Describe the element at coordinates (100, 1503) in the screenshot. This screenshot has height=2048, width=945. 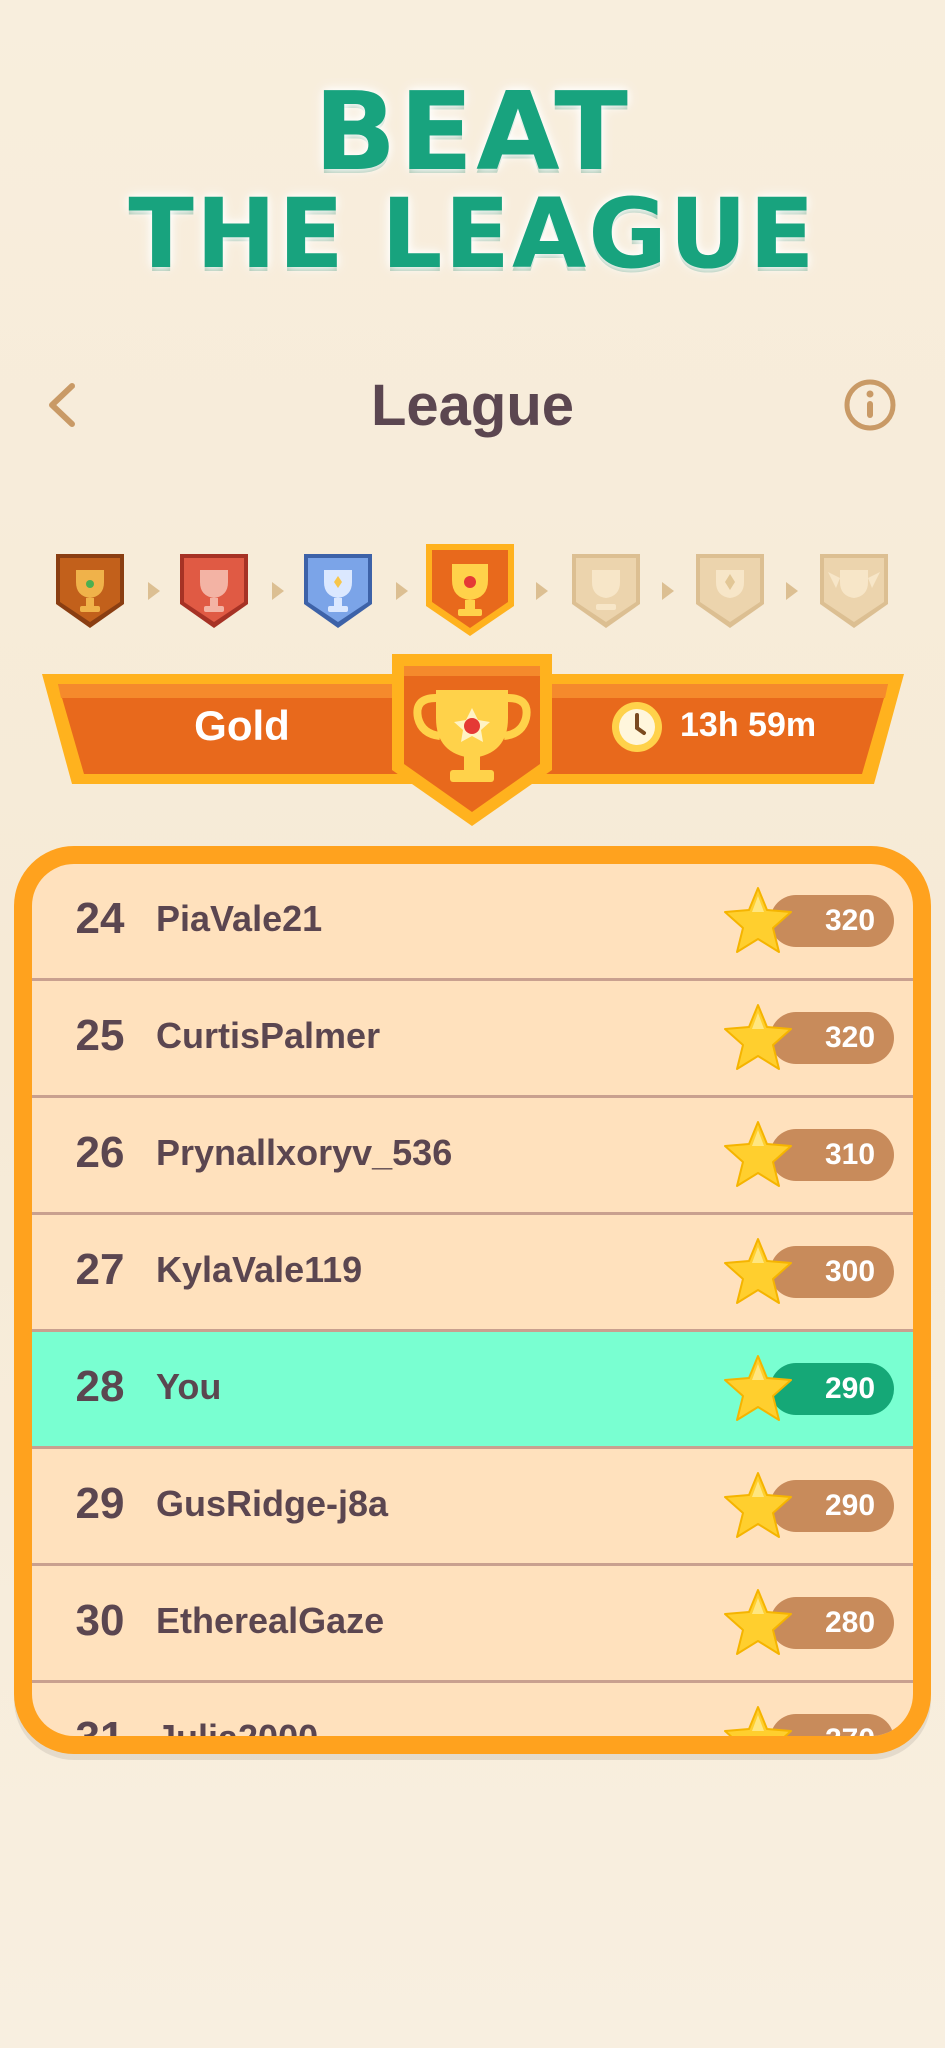
I see `rank-number: 29` at that location.